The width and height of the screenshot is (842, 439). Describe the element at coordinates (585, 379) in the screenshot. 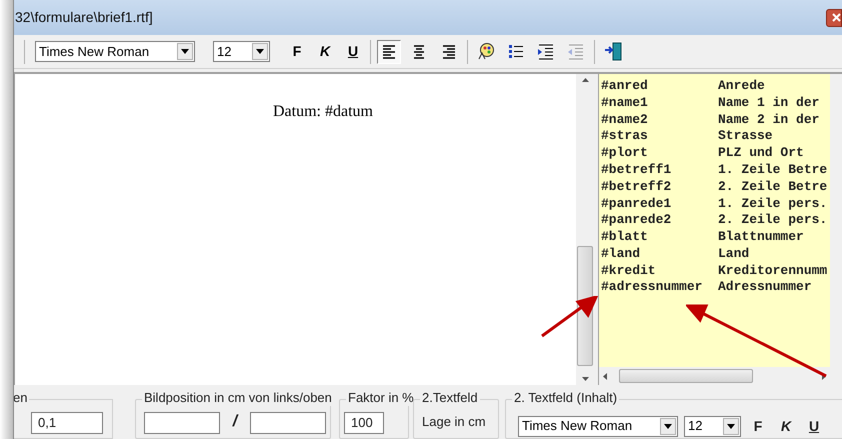

I see `scroll-down-icon` at that location.